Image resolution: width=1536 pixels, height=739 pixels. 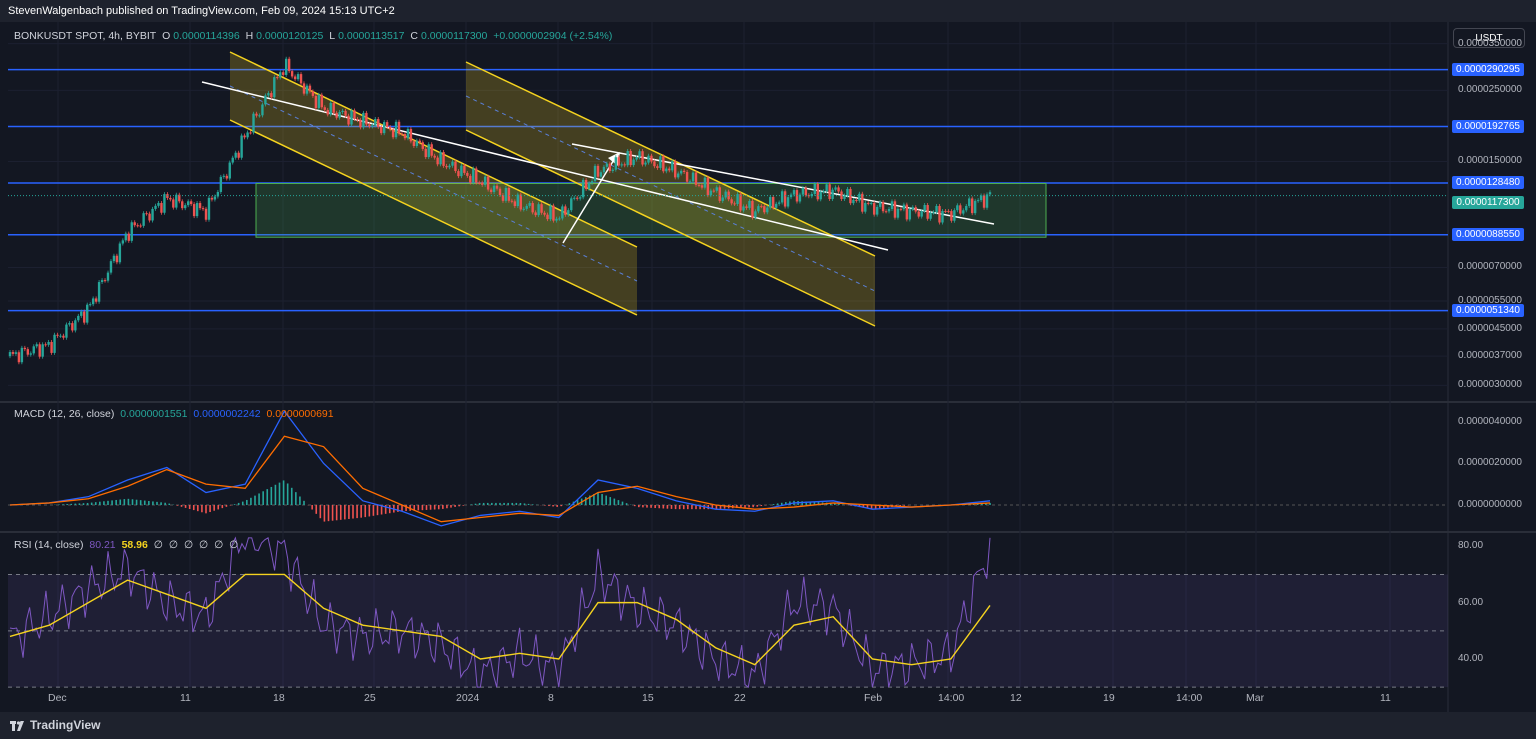 I want to click on macd-axis-label: 0.0000000000, so click(x=1490, y=504).